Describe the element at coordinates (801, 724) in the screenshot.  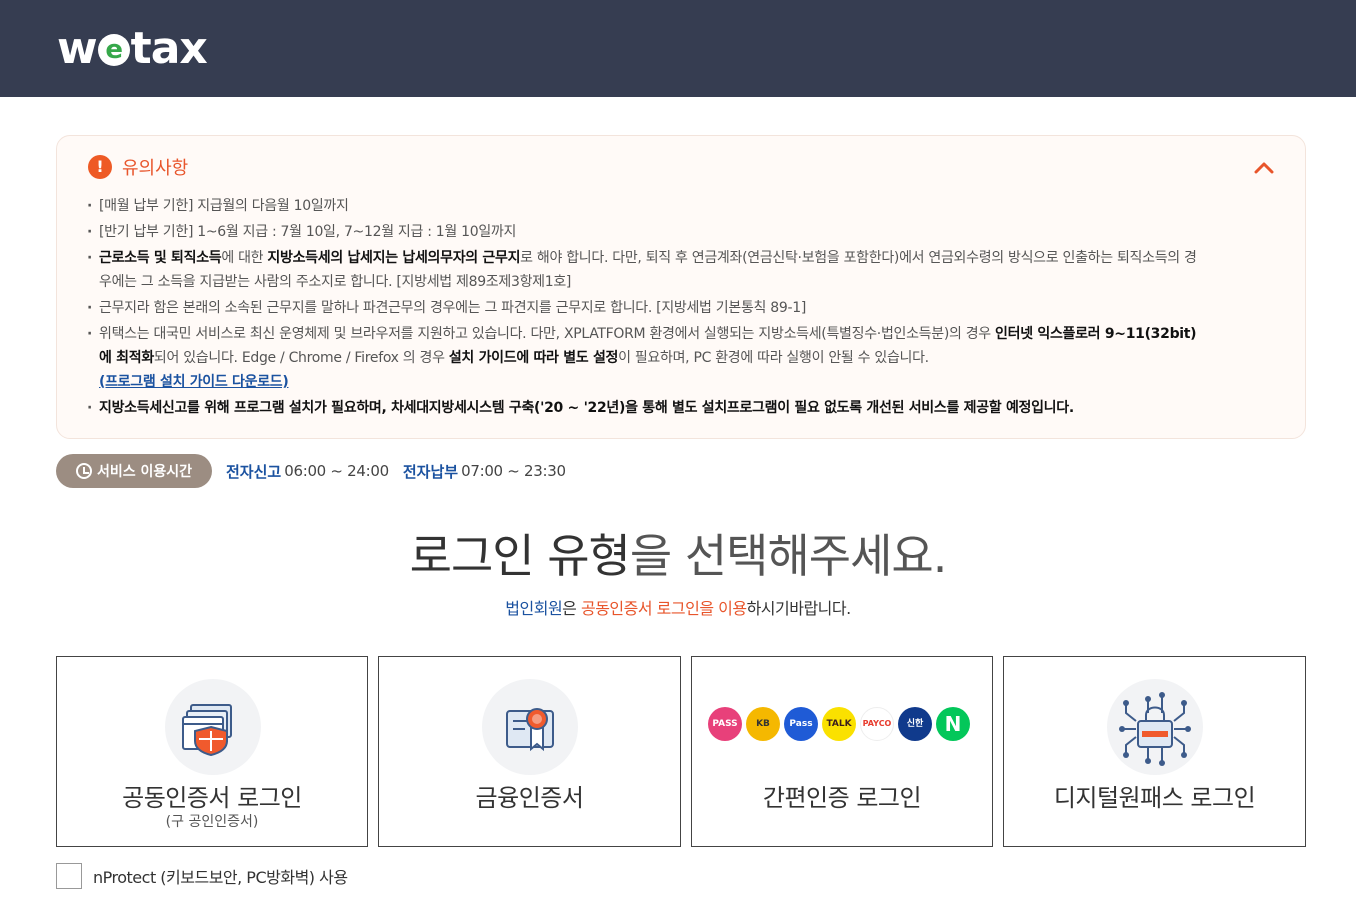
I see `samsung-pass-icon: Pass` at that location.